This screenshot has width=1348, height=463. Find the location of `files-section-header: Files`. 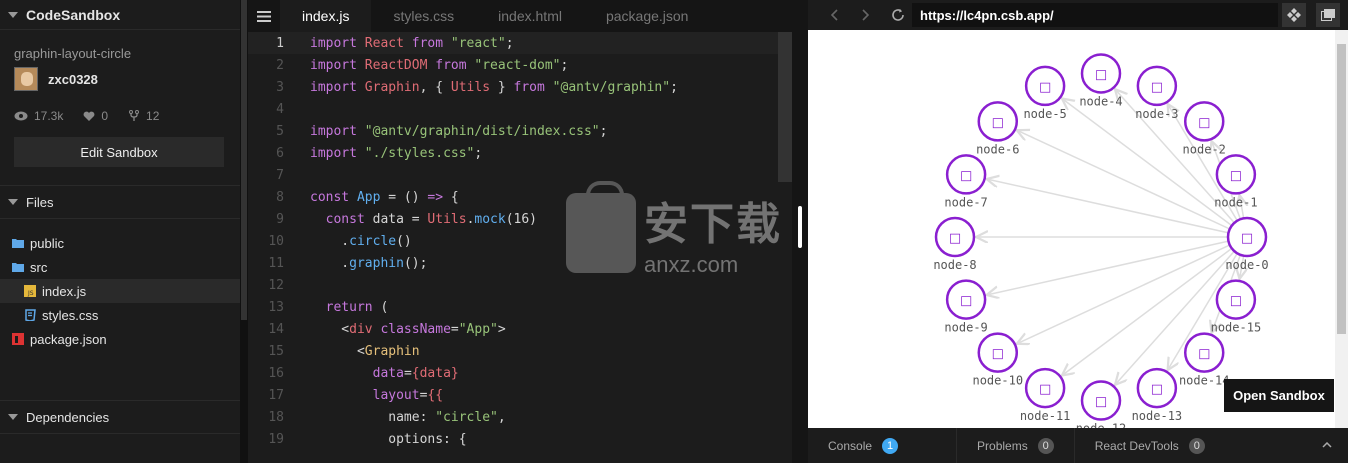

files-section-header: Files is located at coordinates (120, 202).